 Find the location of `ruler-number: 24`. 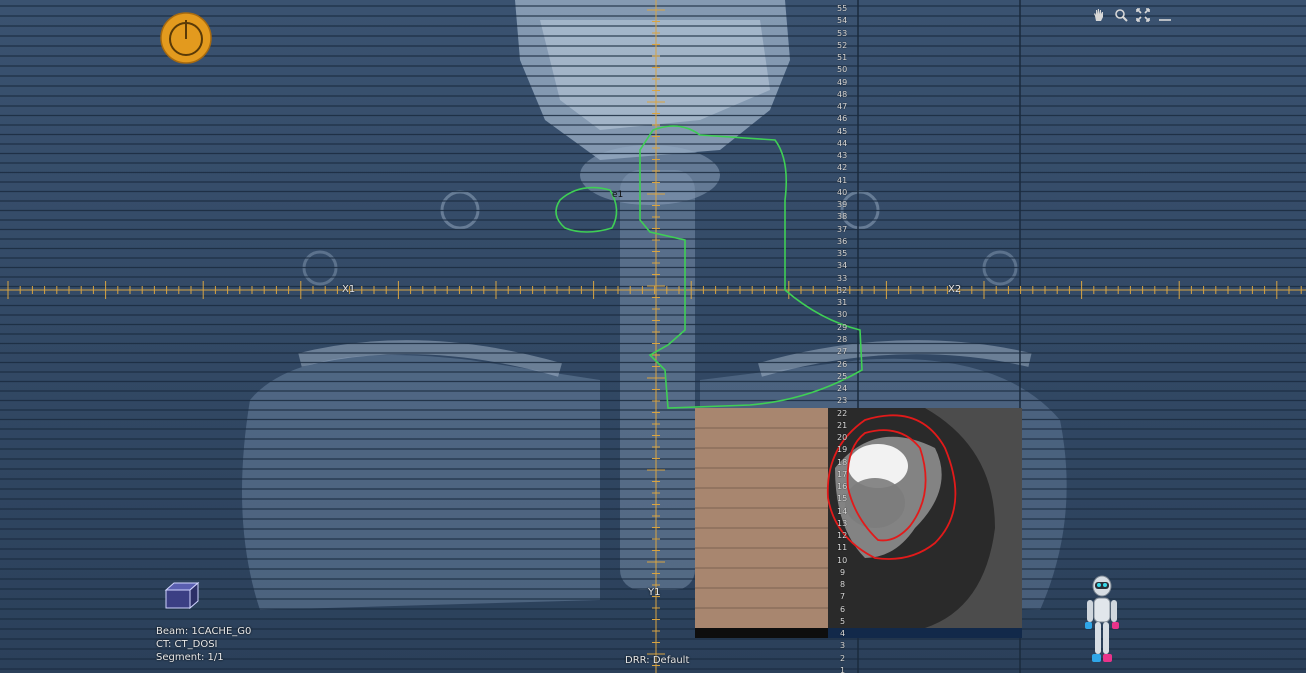

ruler-number: 24 is located at coordinates (842, 389).